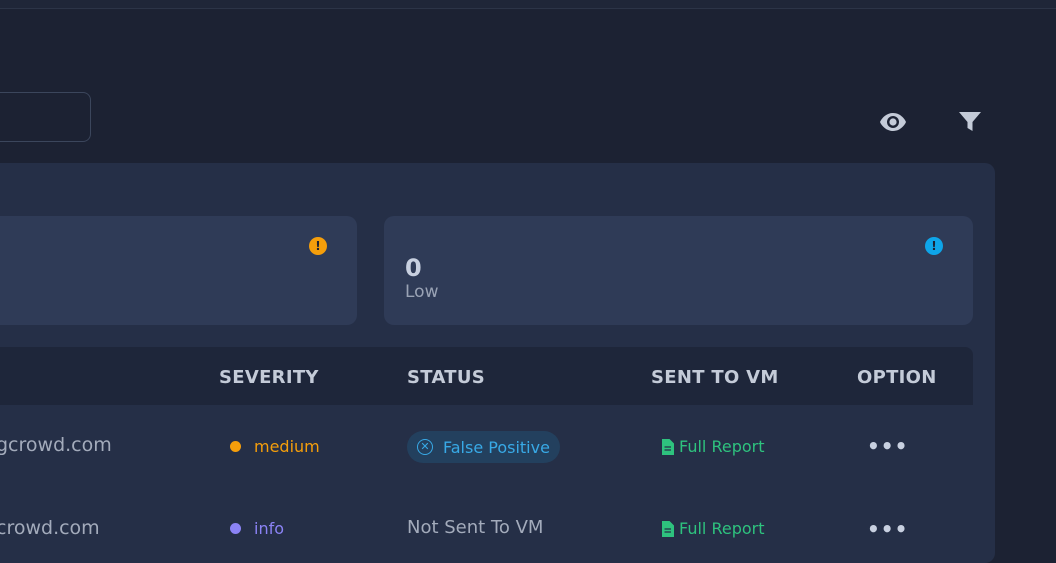 This screenshot has height=563, width=1056. What do you see at coordinates (446, 377) in the screenshot?
I see `column-header-status: STATUS` at bounding box center [446, 377].